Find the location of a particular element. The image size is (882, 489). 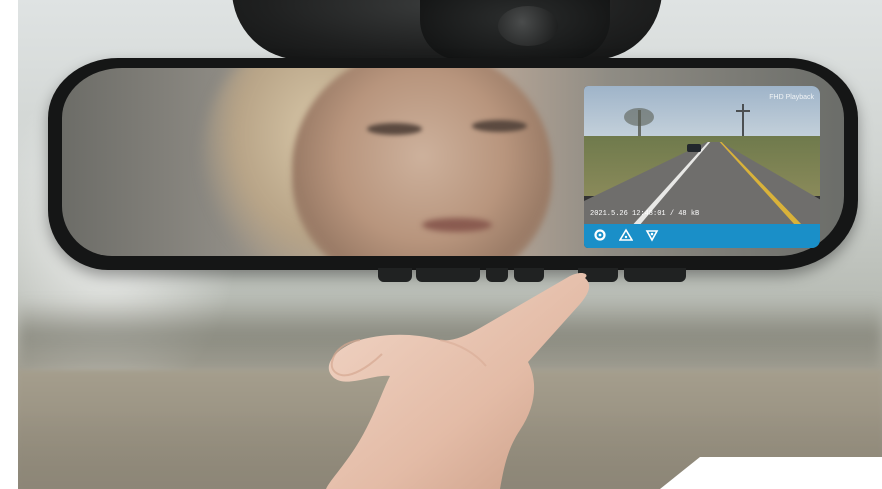

dashcam-display: FHD Playback 2021.5.26 12:48:01 / 48 kB is located at coordinates (702, 167).